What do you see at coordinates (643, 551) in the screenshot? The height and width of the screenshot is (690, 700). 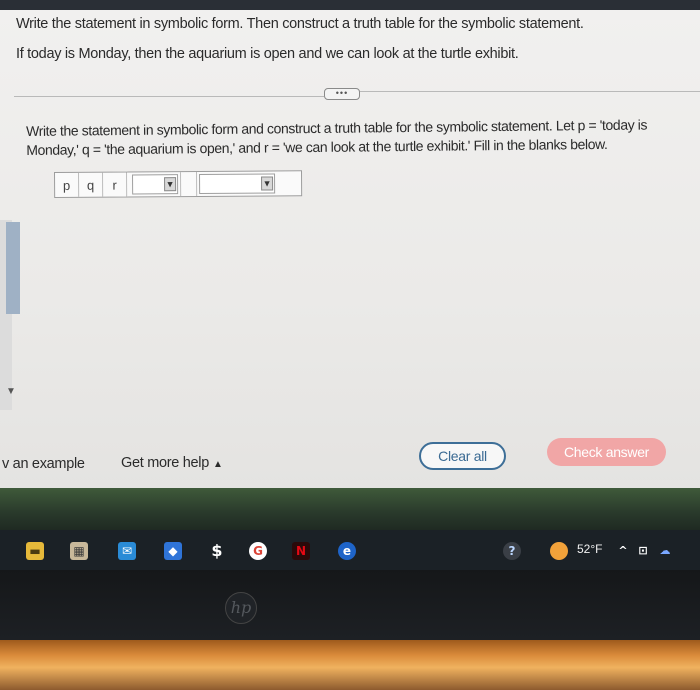 I see `network-icon: ⊡` at bounding box center [643, 551].